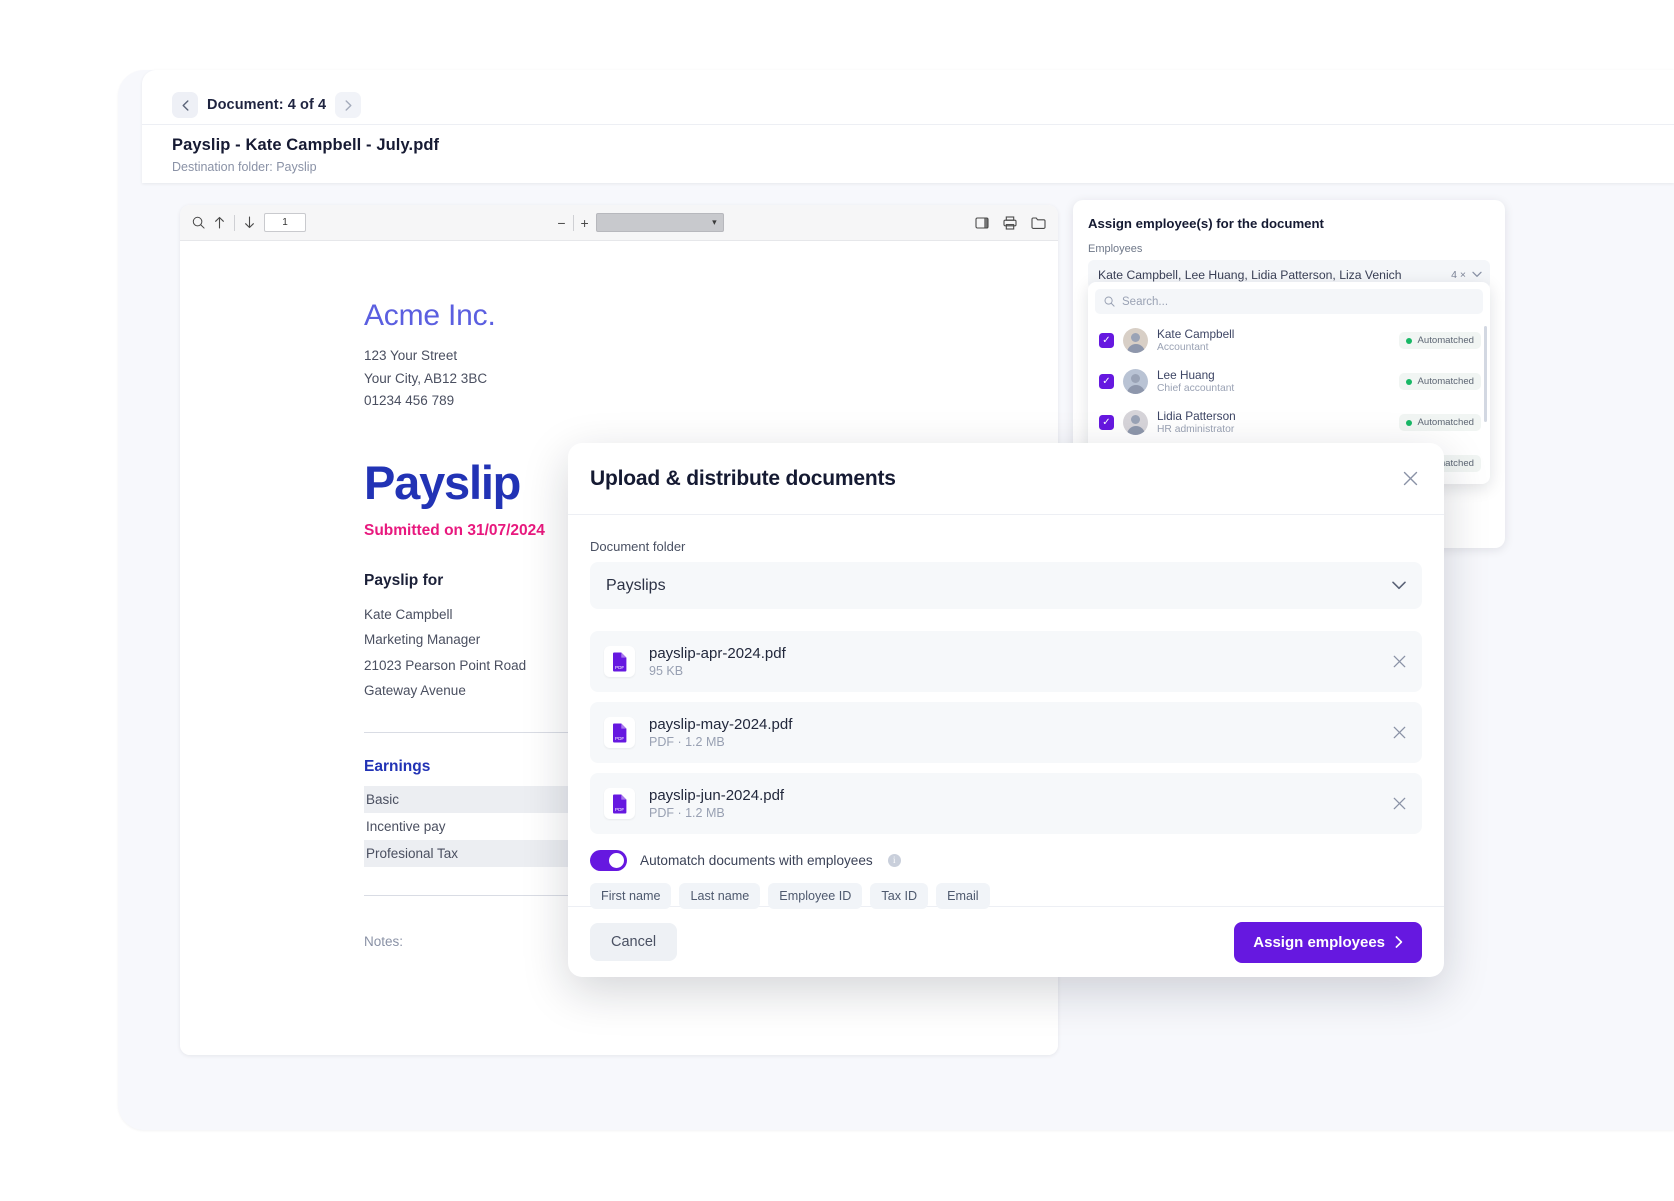 This screenshot has height=1201, width=1674. I want to click on chip-employee-id: Employee ID, so click(815, 896).